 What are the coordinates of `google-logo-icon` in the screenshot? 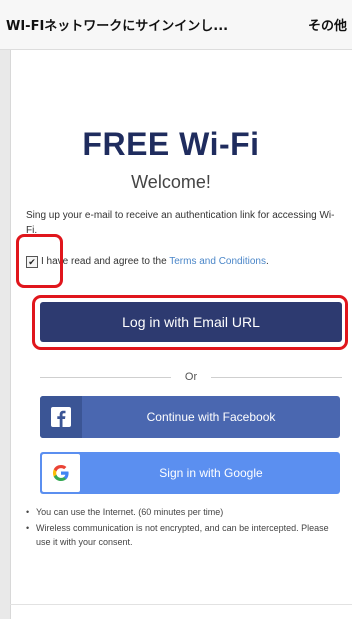 It's located at (61, 473).